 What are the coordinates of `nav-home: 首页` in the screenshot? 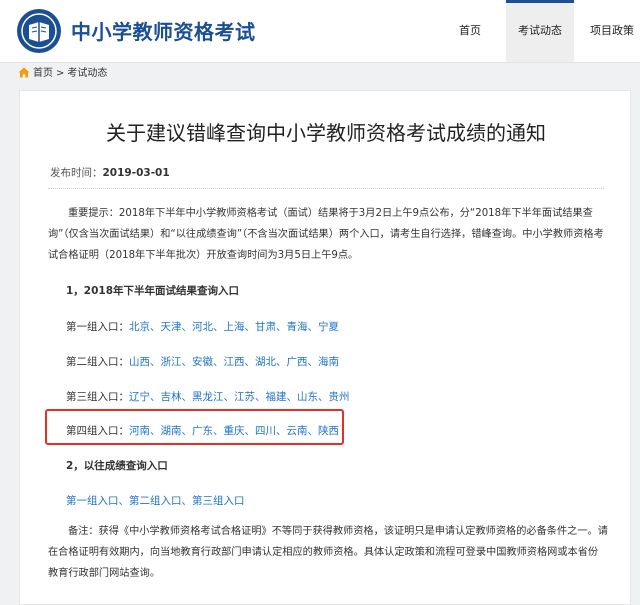 It's located at (470, 31).